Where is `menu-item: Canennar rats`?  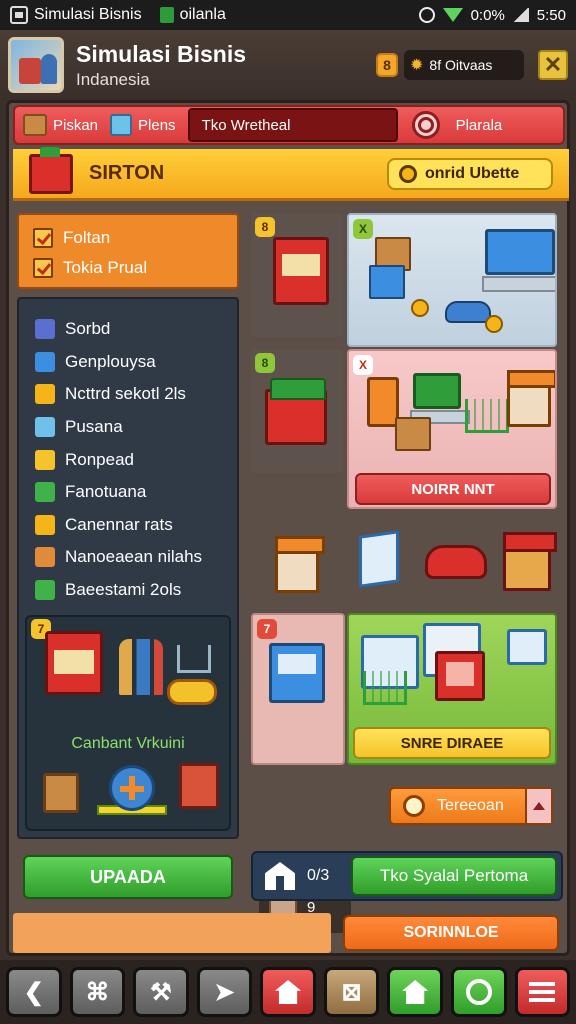 menu-item: Canennar rats is located at coordinates (128, 525).